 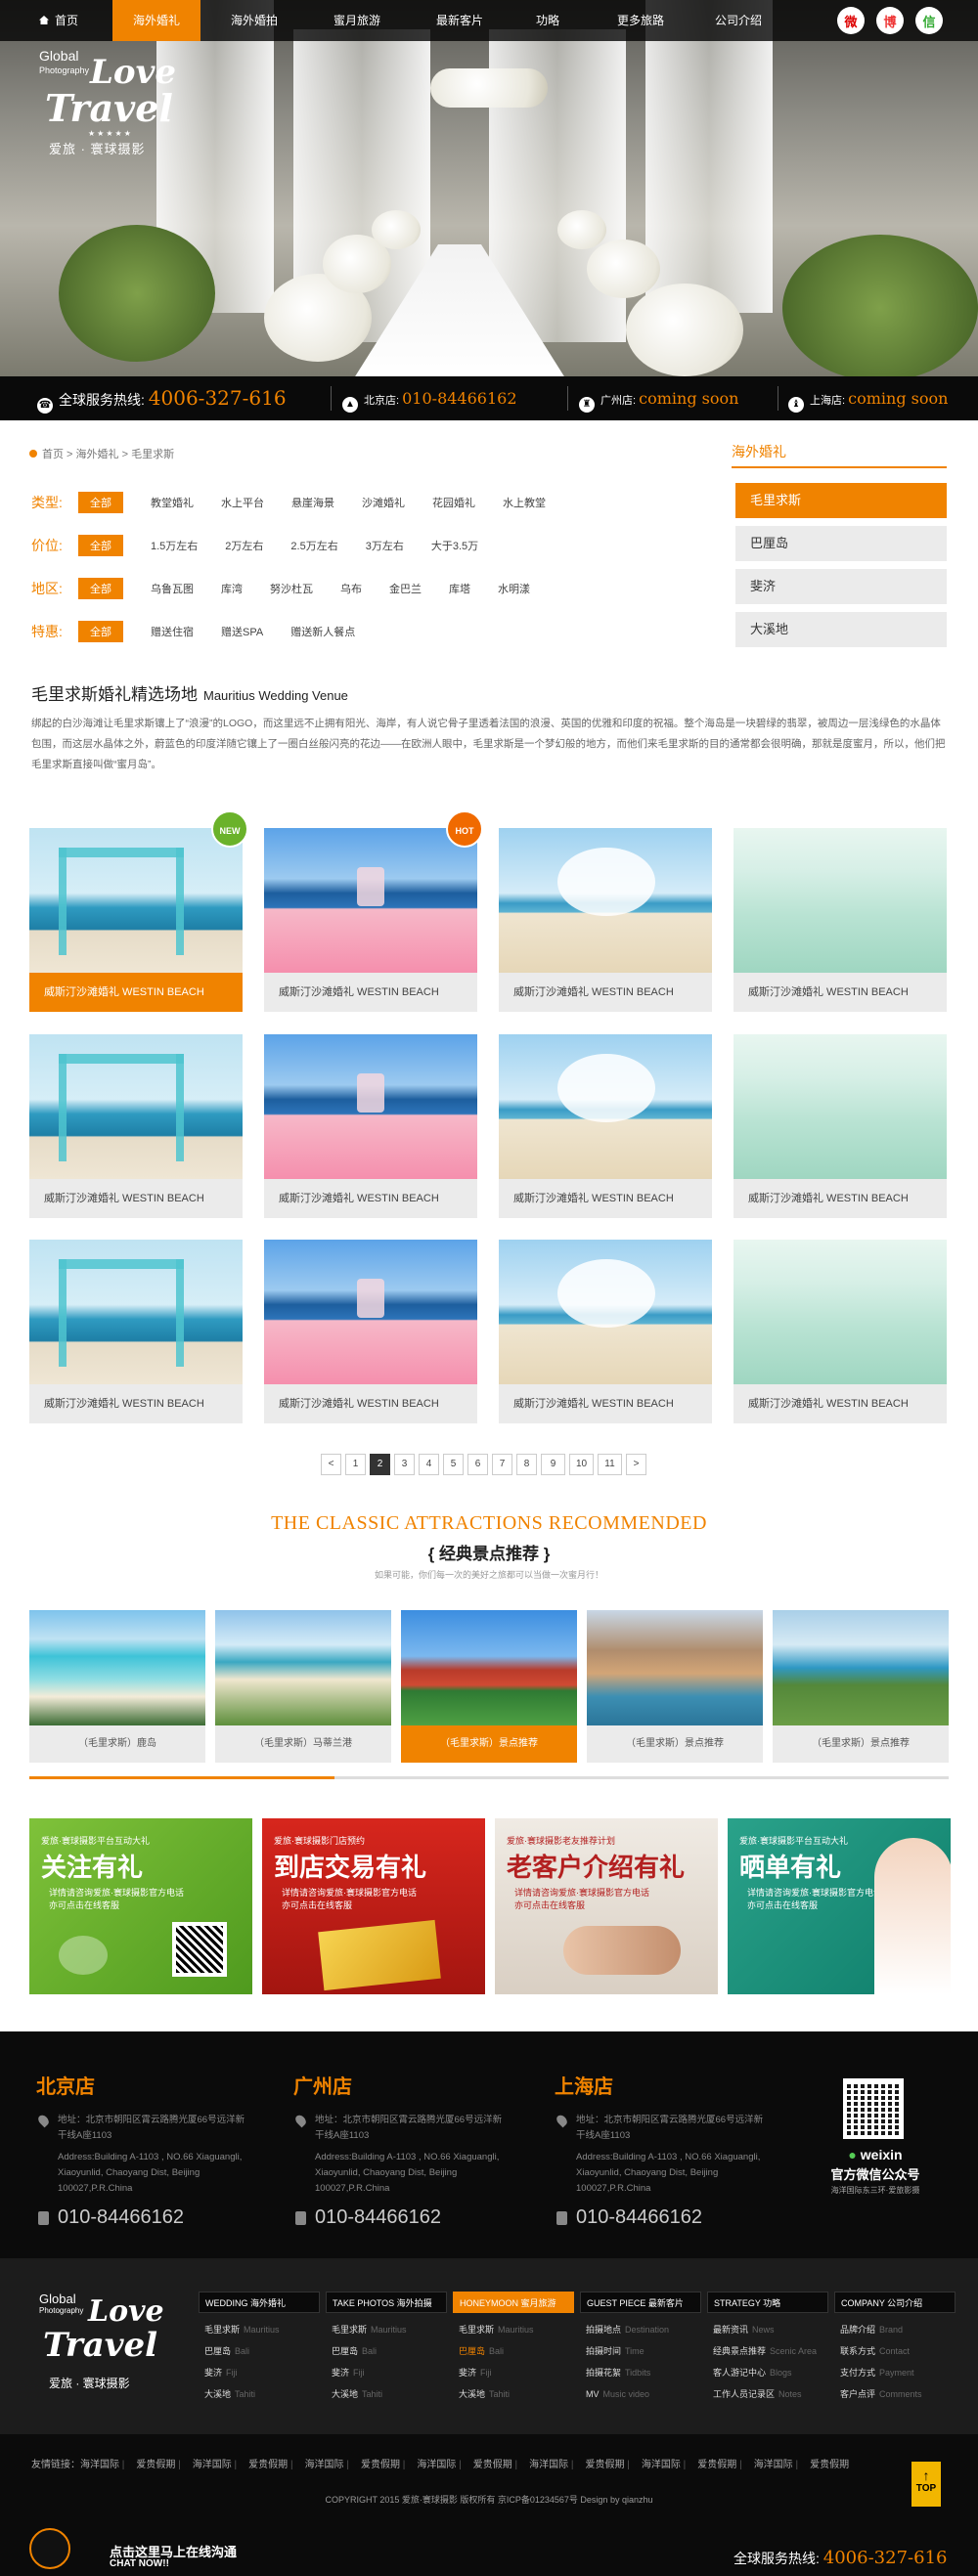 What do you see at coordinates (895, 2372) in the screenshot?
I see `footer-menu-link: 支付方式 Payment` at bounding box center [895, 2372].